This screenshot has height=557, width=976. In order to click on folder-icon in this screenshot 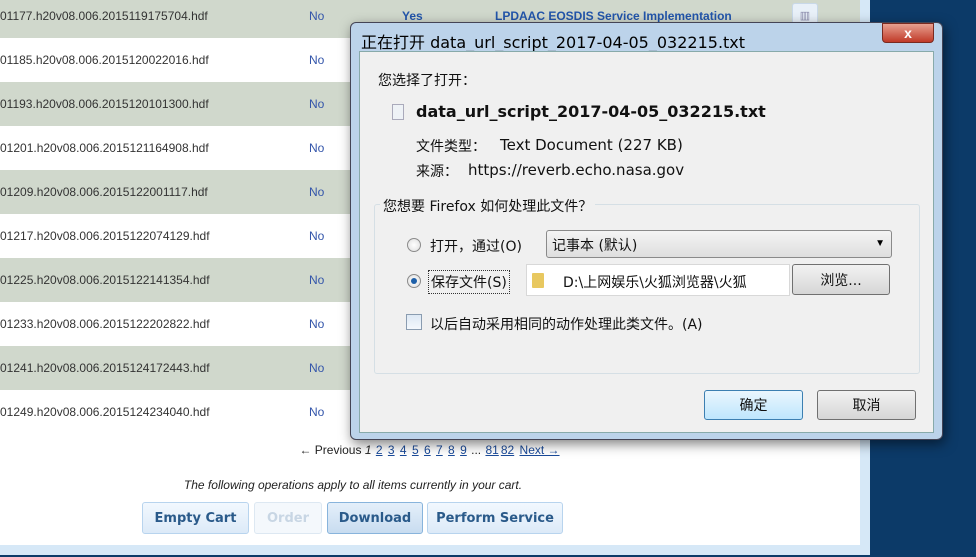, I will do `click(538, 280)`.